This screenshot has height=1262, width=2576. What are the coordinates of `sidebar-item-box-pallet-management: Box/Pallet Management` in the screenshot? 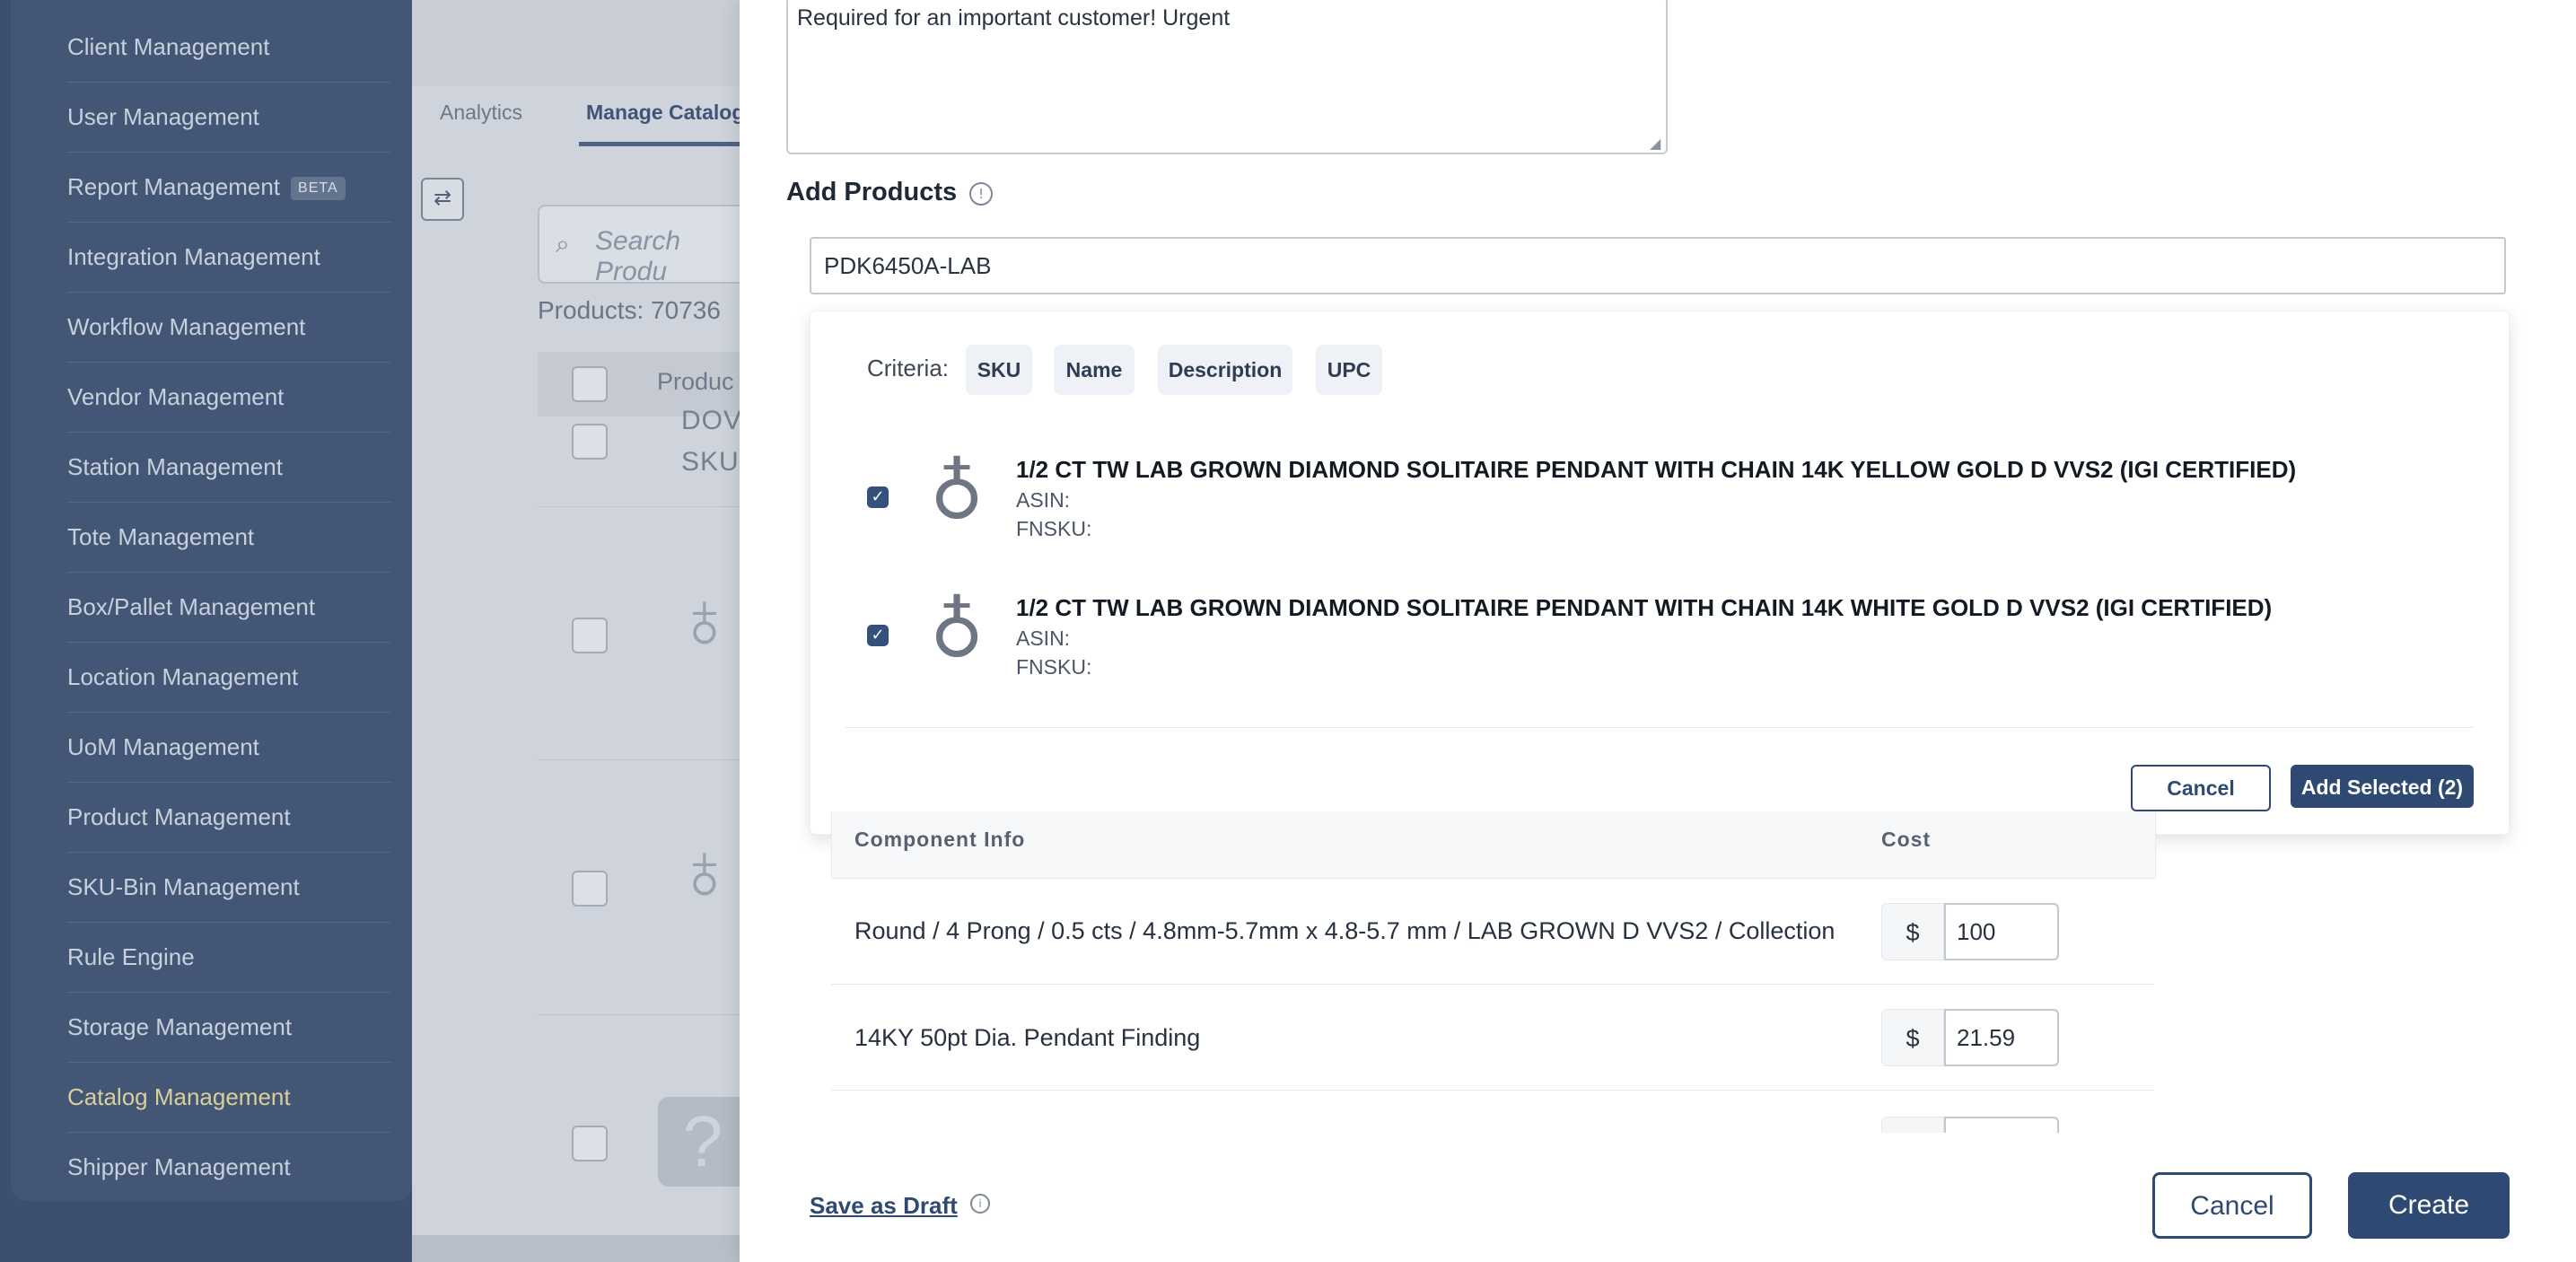 It's located at (228, 608).